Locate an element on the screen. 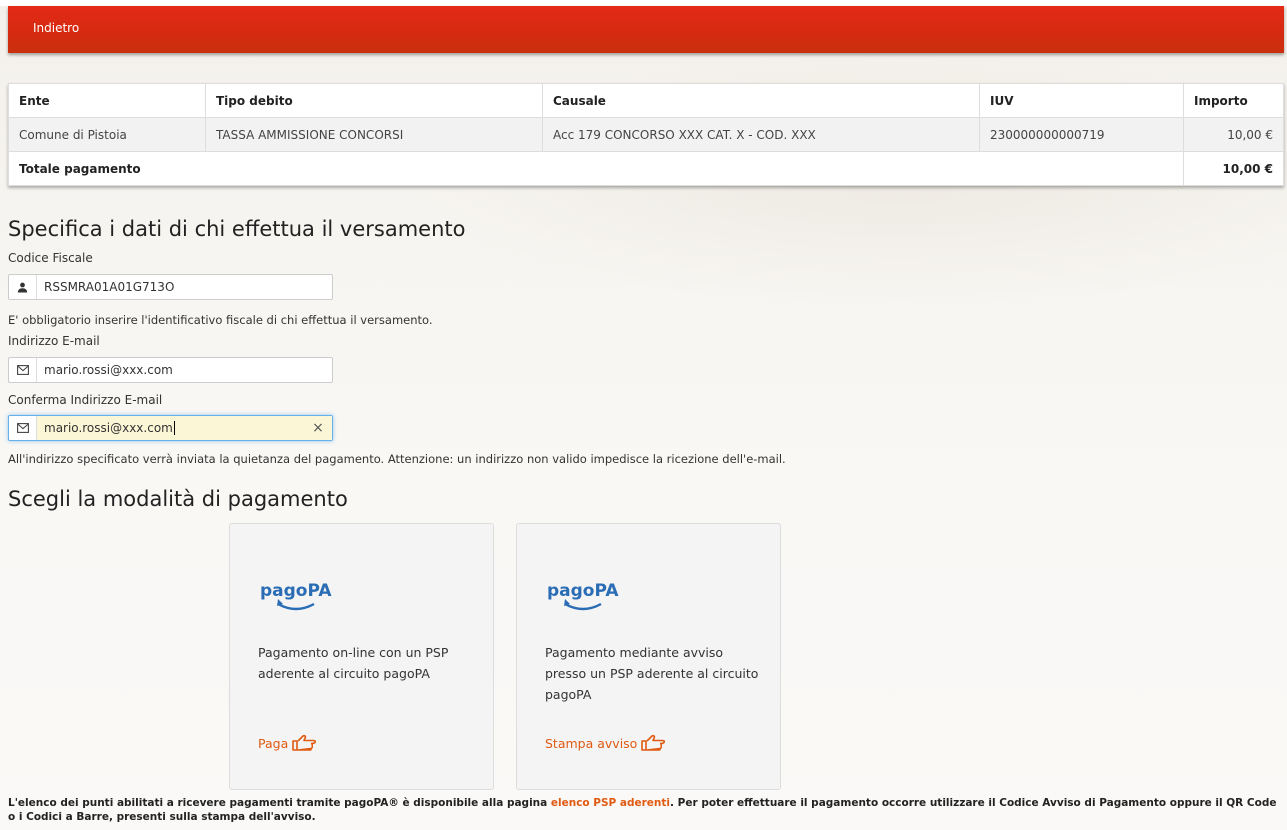 The width and height of the screenshot is (1287, 830). col-ente: Ente is located at coordinates (107, 100).